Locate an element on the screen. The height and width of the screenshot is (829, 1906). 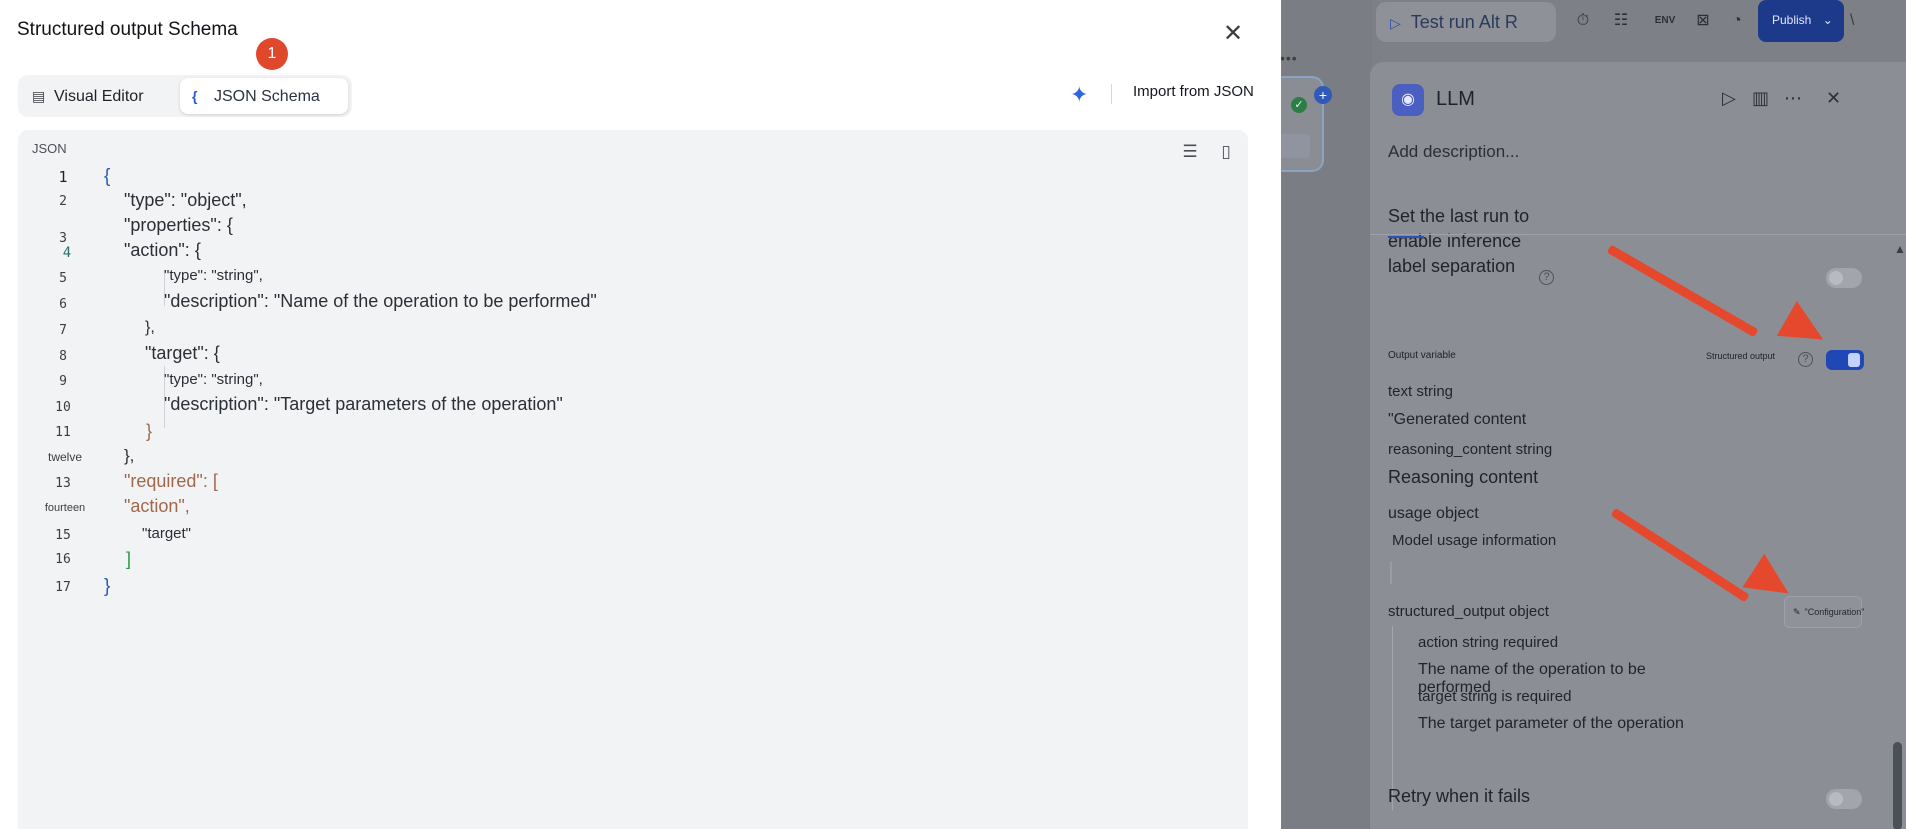
line-number: 1 is located at coordinates (63, 177).